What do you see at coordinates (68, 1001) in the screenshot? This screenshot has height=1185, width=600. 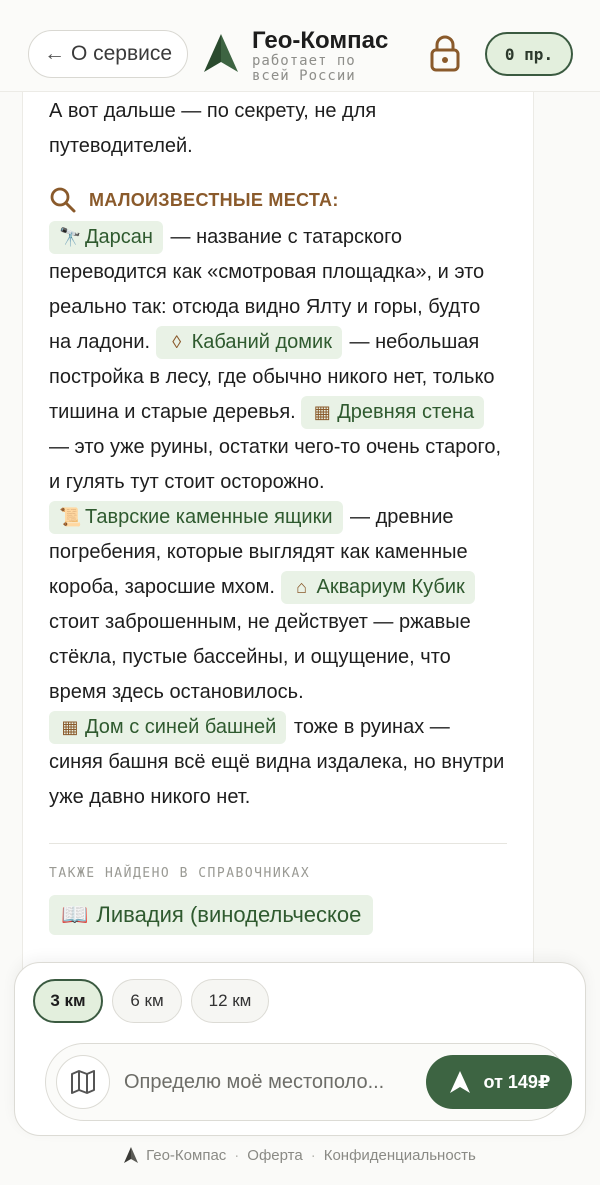 I see `radius-3km-button: 3 км` at bounding box center [68, 1001].